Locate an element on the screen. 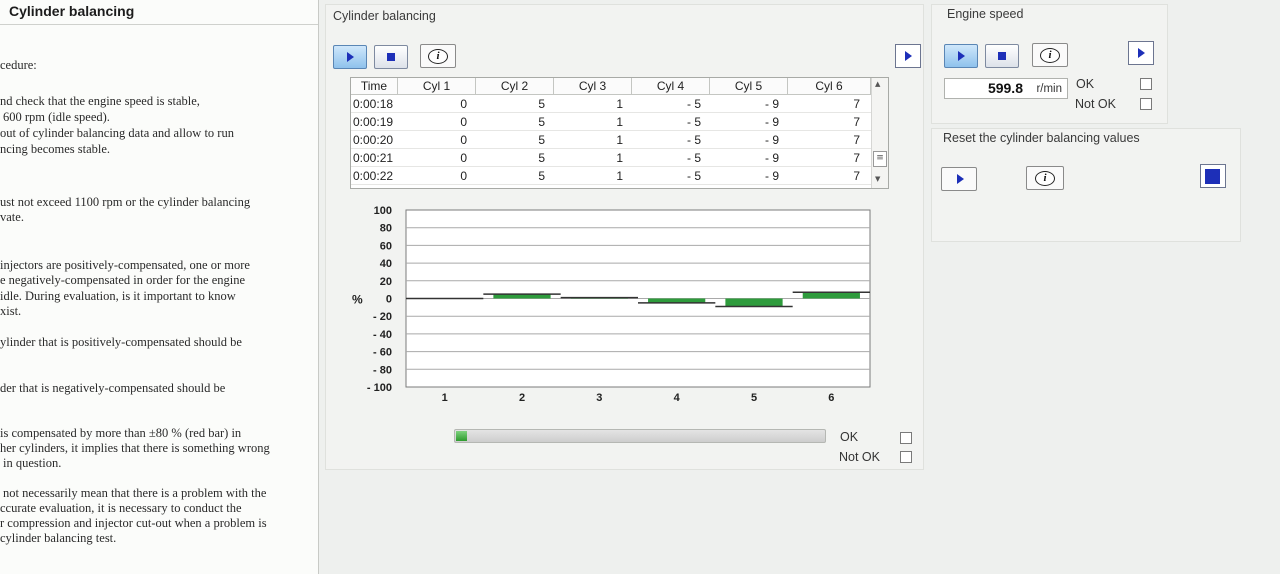 The height and width of the screenshot is (574, 1280). scroll-thumb: ≡ is located at coordinates (880, 159).